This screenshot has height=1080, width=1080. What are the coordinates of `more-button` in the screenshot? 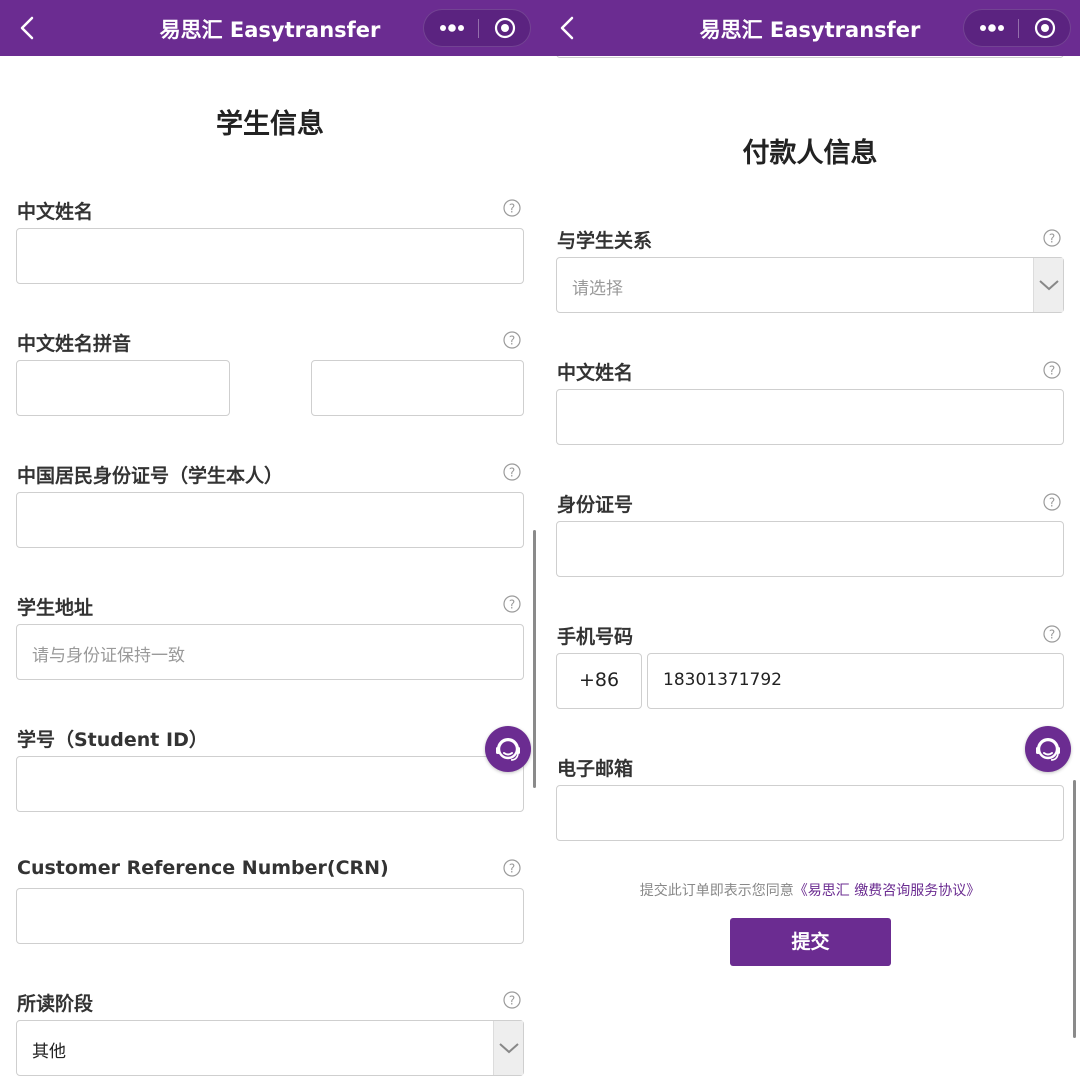 It's located at (451, 28).